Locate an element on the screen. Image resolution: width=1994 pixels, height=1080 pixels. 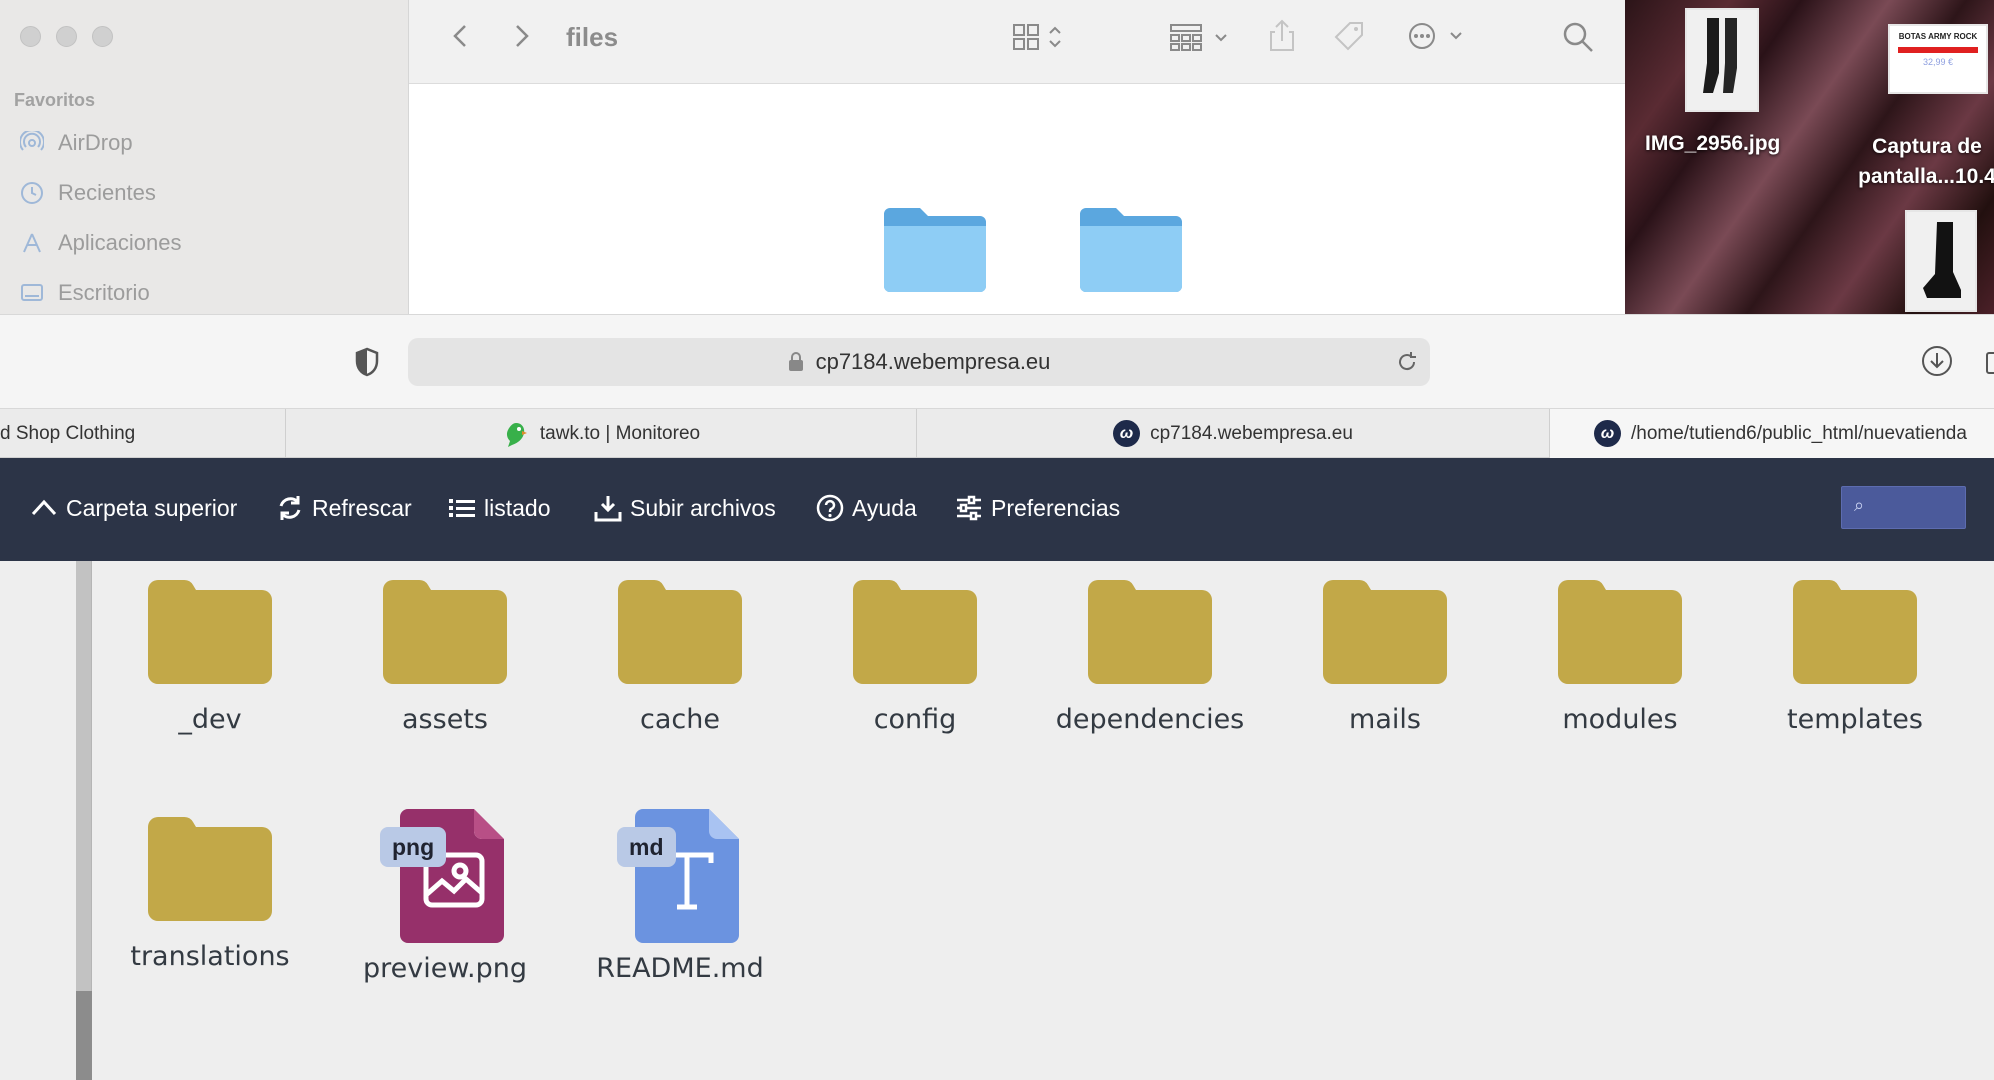
finder-content: modules themes is located at coordinates (1017, 209).